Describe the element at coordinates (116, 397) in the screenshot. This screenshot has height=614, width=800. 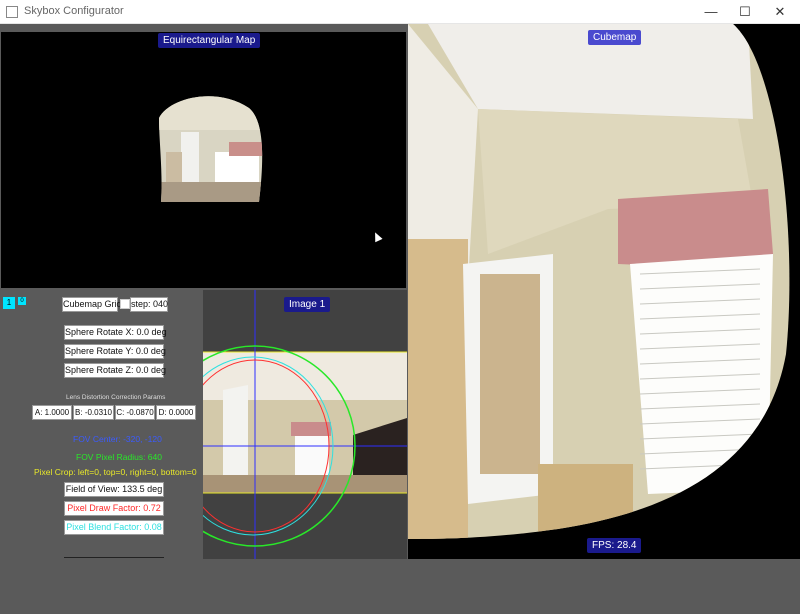
I see `lens-params-title: Lens Distortion Correction Params` at that location.